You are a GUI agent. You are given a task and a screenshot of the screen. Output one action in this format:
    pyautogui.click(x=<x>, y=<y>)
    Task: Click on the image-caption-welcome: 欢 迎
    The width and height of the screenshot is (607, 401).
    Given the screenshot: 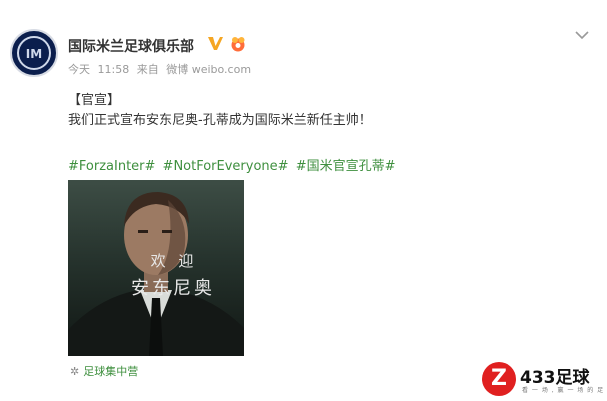 What is the action you would take?
    pyautogui.click(x=174, y=261)
    